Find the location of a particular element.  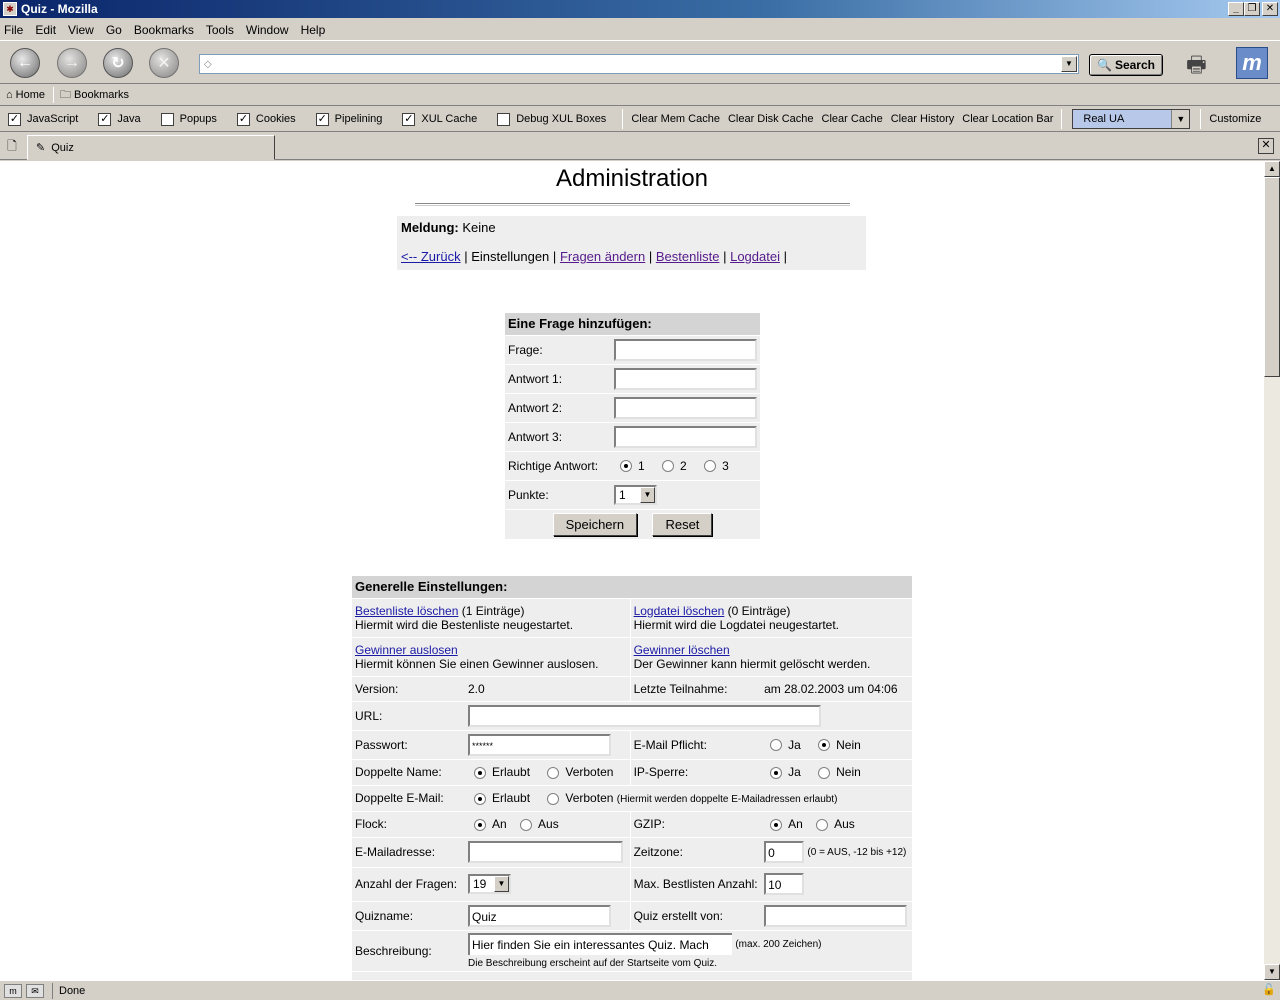

dup-email-allowed-radio is located at coordinates (480, 798).